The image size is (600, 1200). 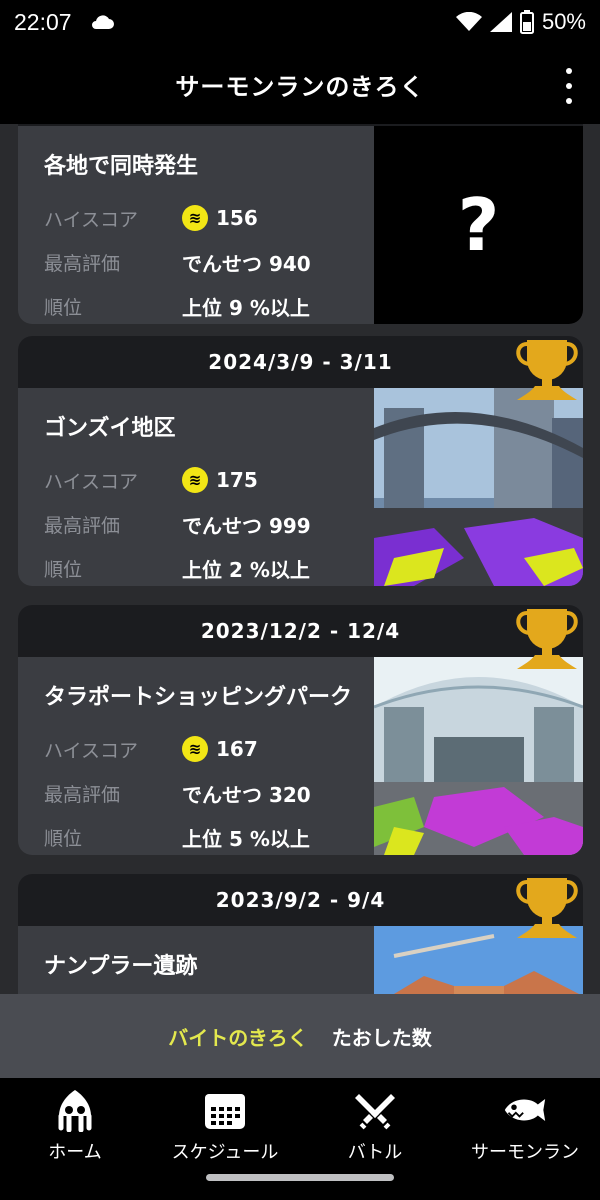 What do you see at coordinates (237, 1036) in the screenshot?
I see `tab-job-records: バイトのきろく` at bounding box center [237, 1036].